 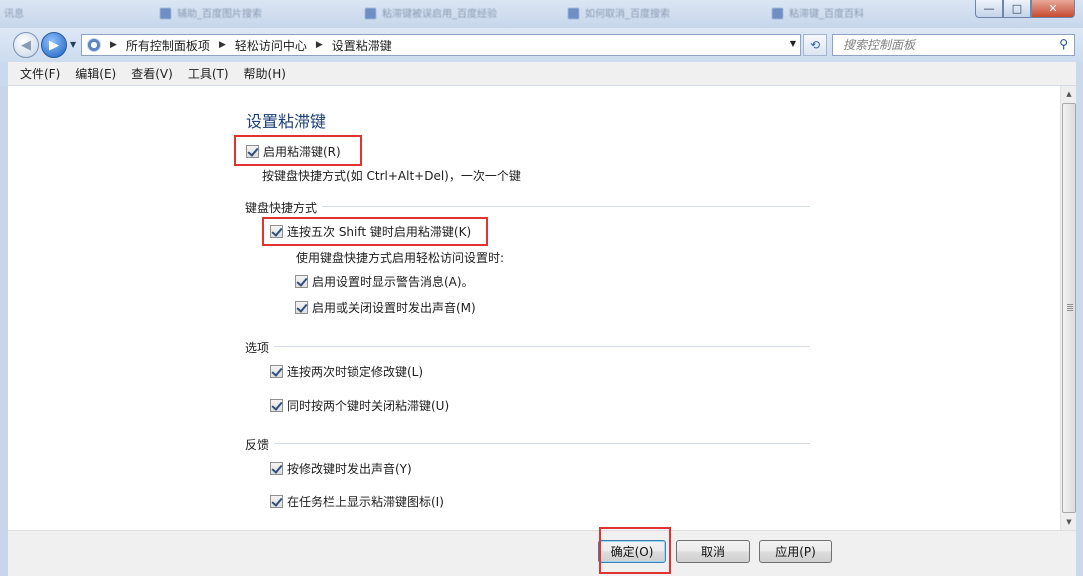 I want to click on ghost-tab: 辅助_百度图片搜索, so click(x=245, y=13).